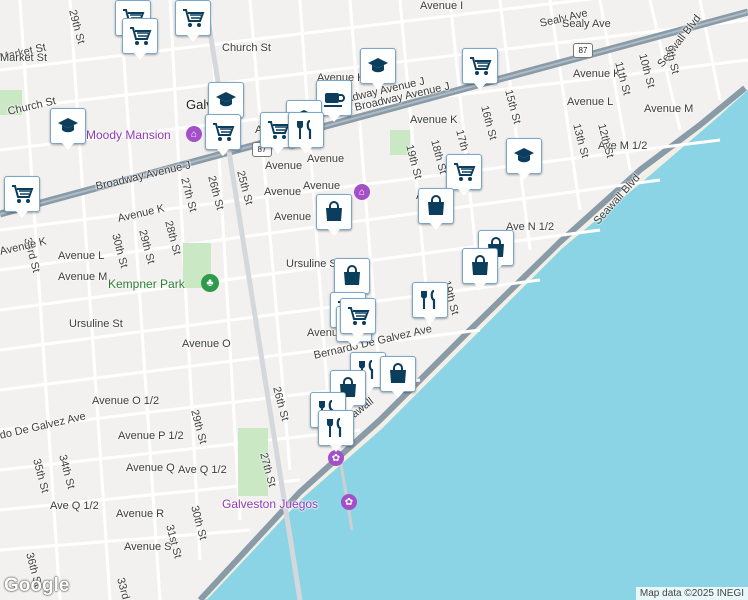 The image size is (748, 600). Describe the element at coordinates (150, 468) in the screenshot. I see `street-label: Avenue Q` at that location.